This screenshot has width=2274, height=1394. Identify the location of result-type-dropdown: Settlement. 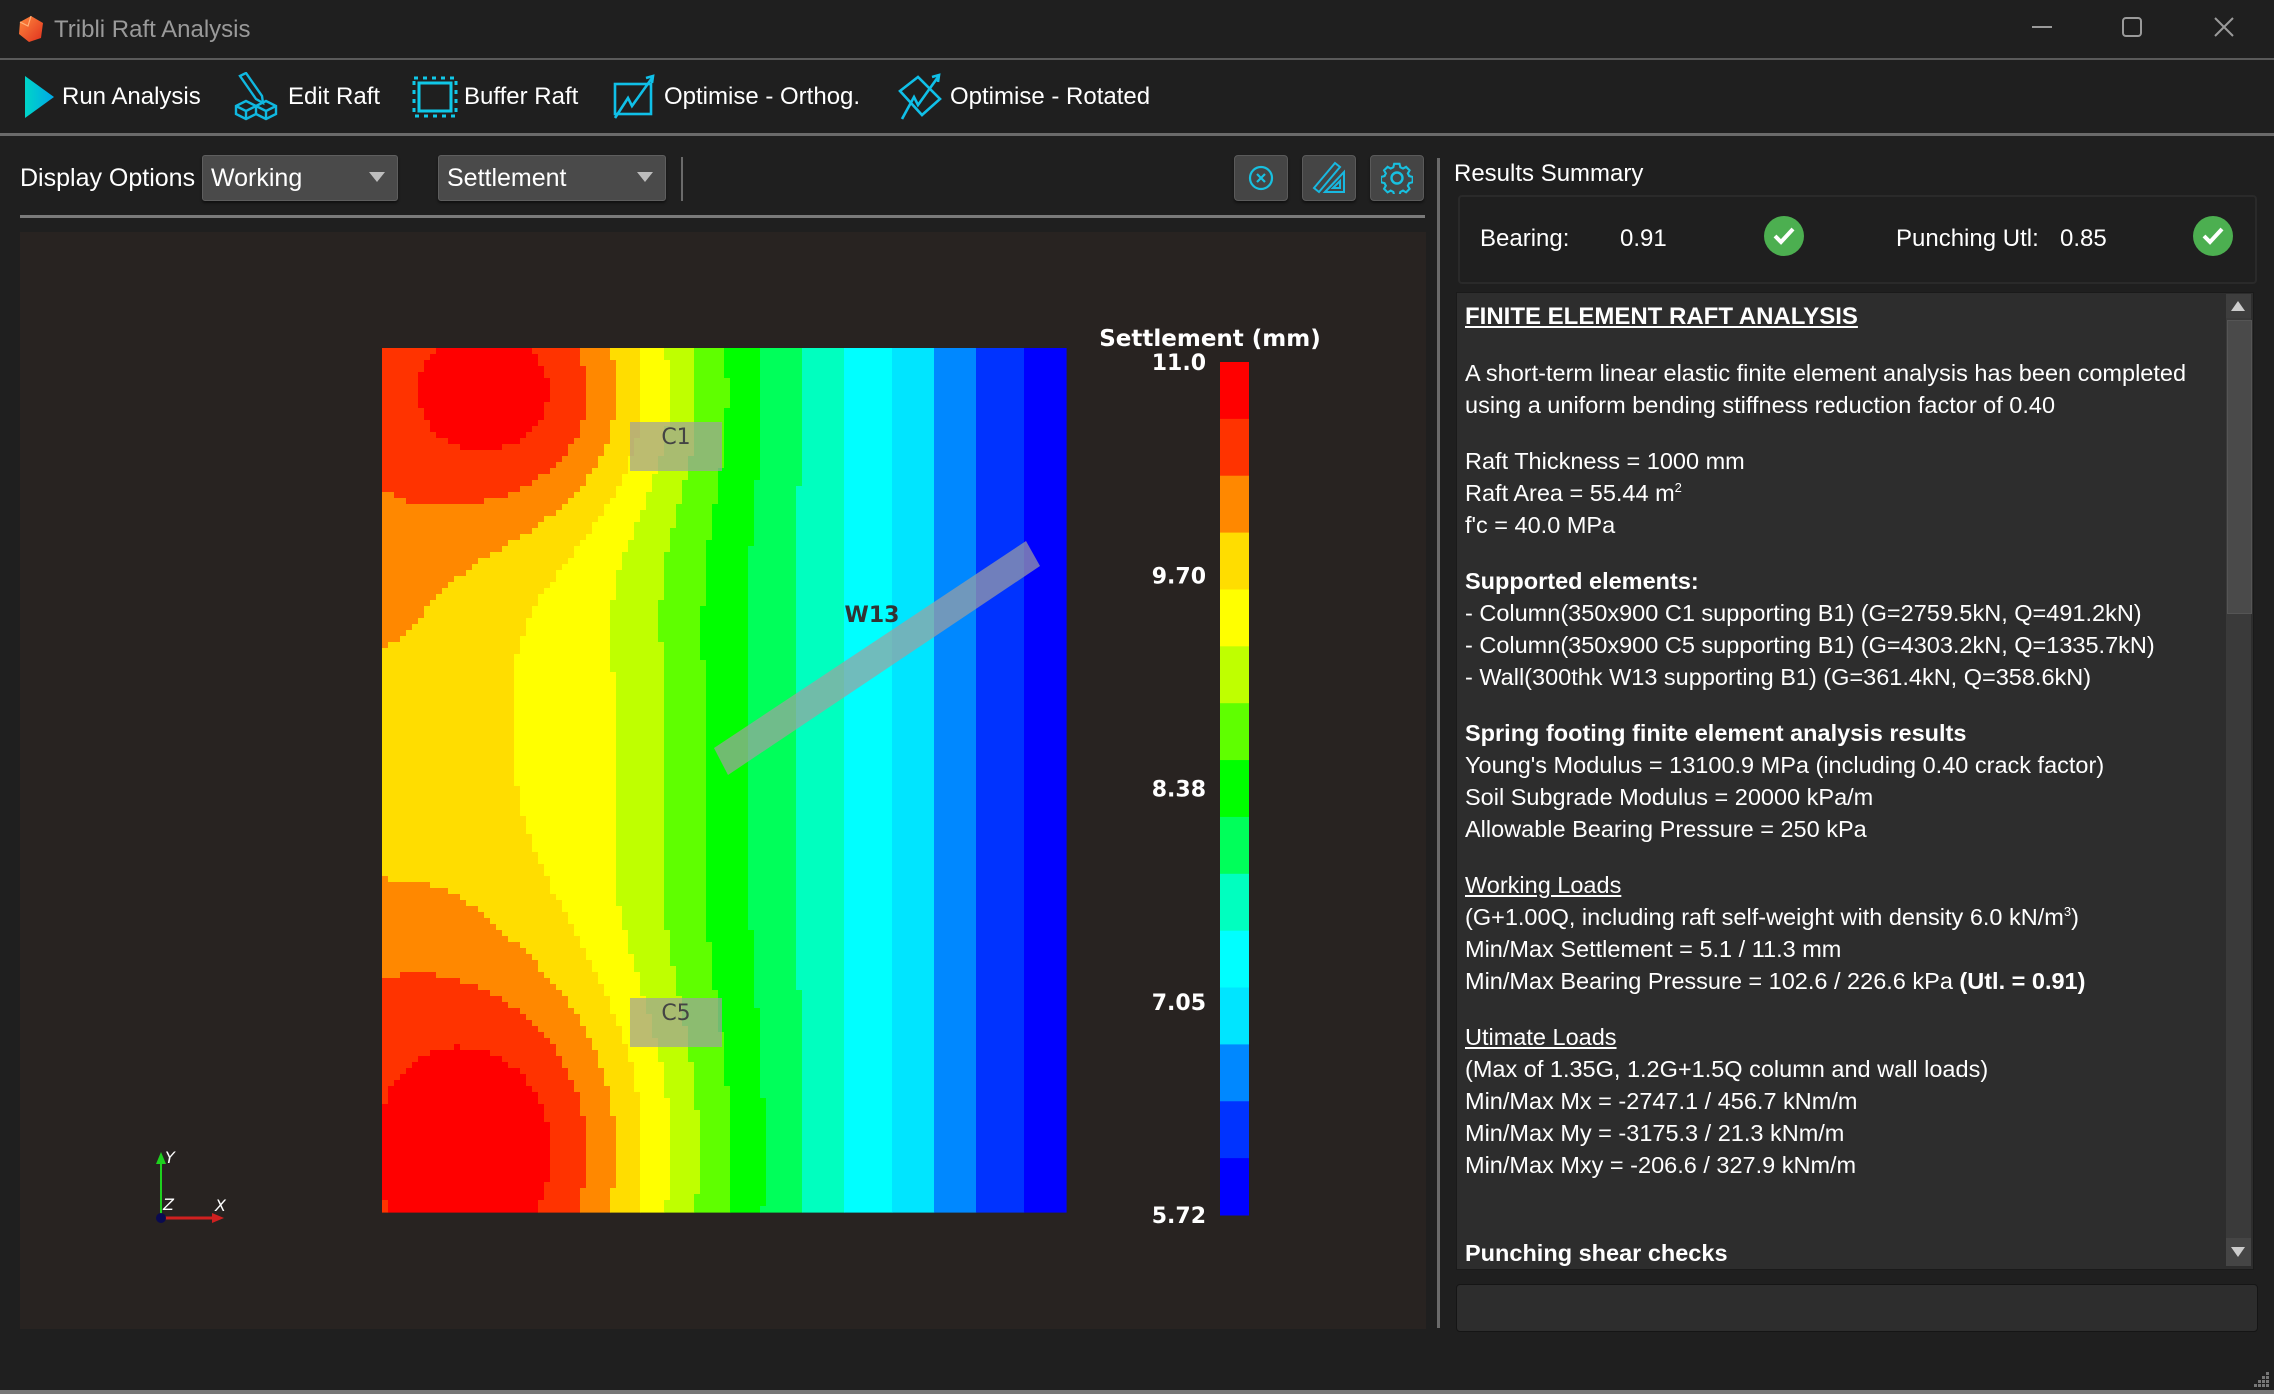
(552, 178).